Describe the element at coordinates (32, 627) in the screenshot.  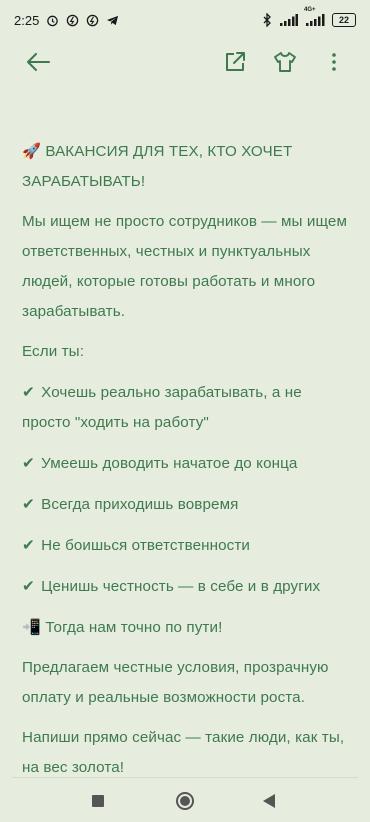
I see `mobile-phone-arrow-icon: 📲` at that location.